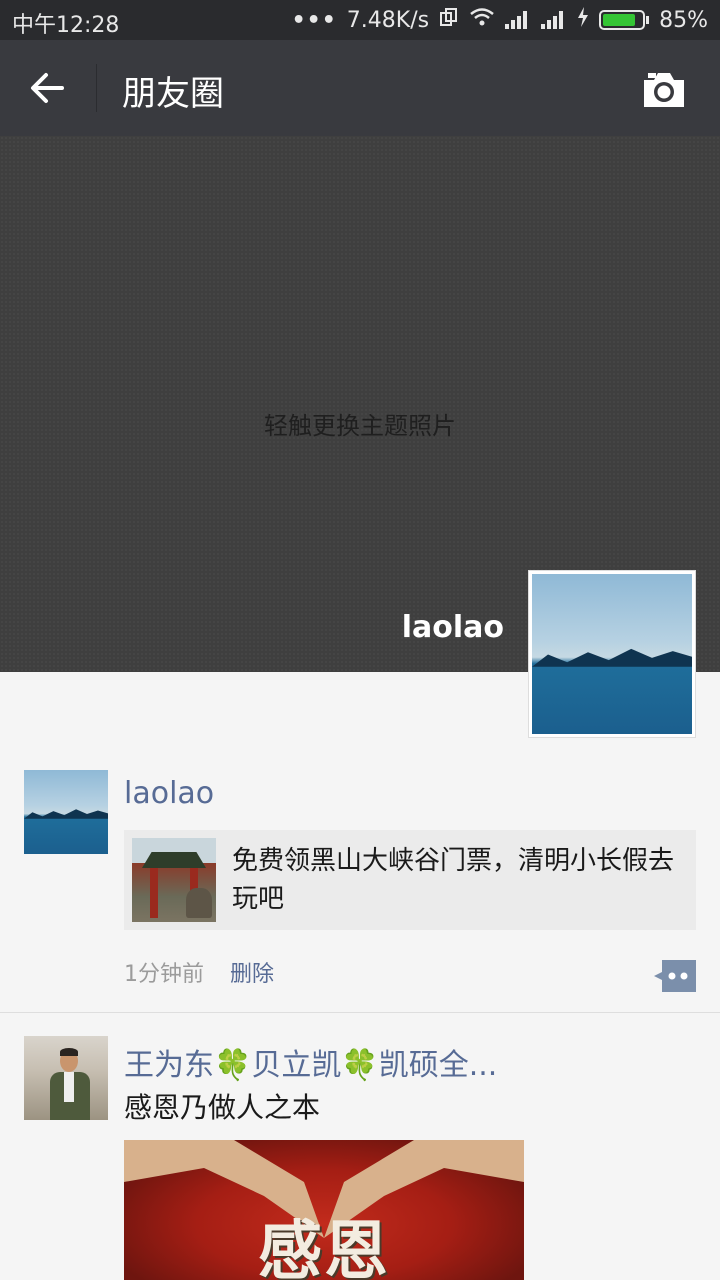  Describe the element at coordinates (173, 94) in the screenshot. I see `page-title: 朋友圈` at that location.